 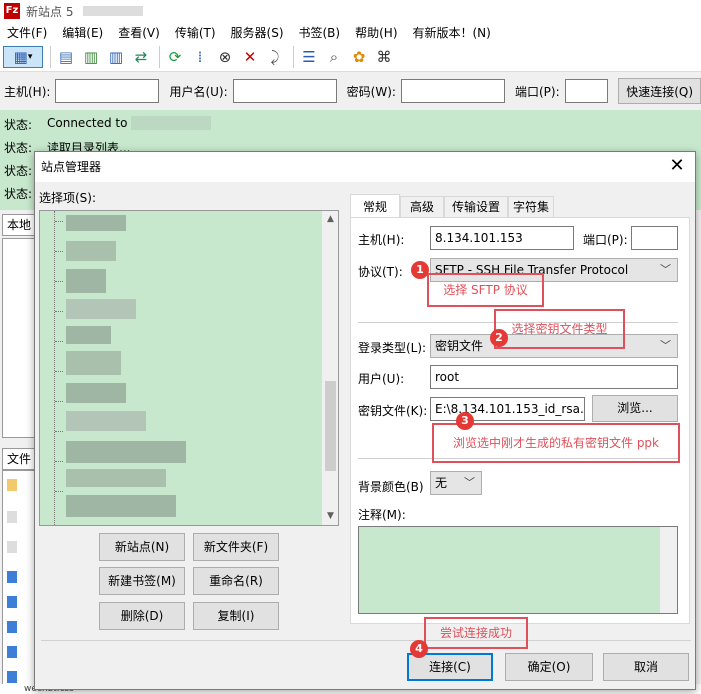 What do you see at coordinates (275, 57) in the screenshot?
I see `reconnect-icon: ⤸` at bounding box center [275, 57].